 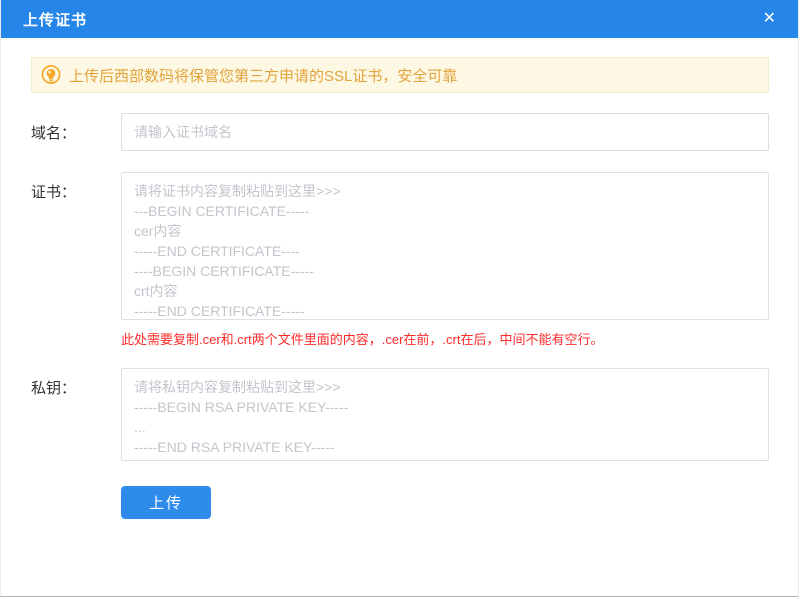 What do you see at coordinates (54, 388) in the screenshot?
I see `private-key-label: 私钥：` at bounding box center [54, 388].